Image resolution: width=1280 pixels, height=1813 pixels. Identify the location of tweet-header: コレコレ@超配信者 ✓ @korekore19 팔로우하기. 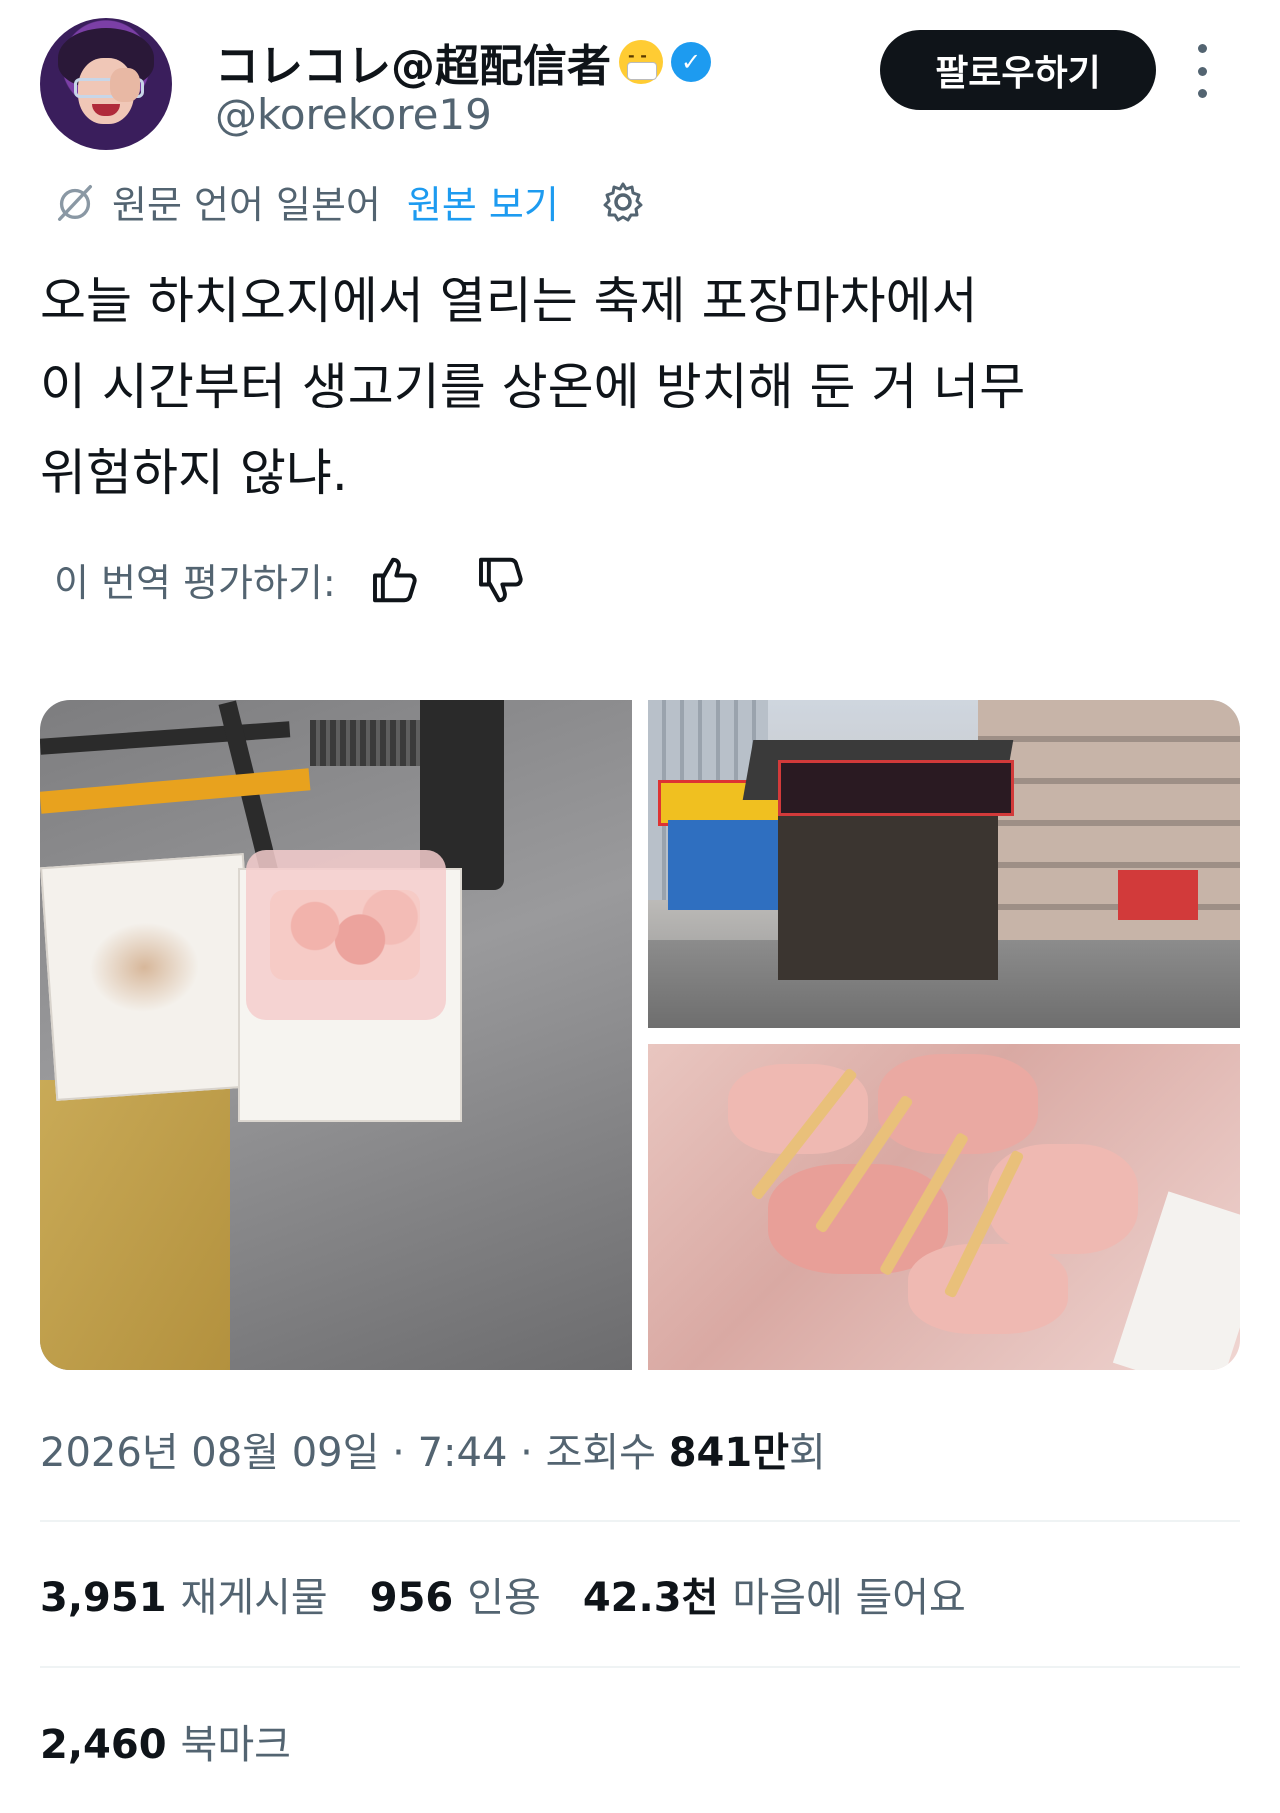
(640, 88).